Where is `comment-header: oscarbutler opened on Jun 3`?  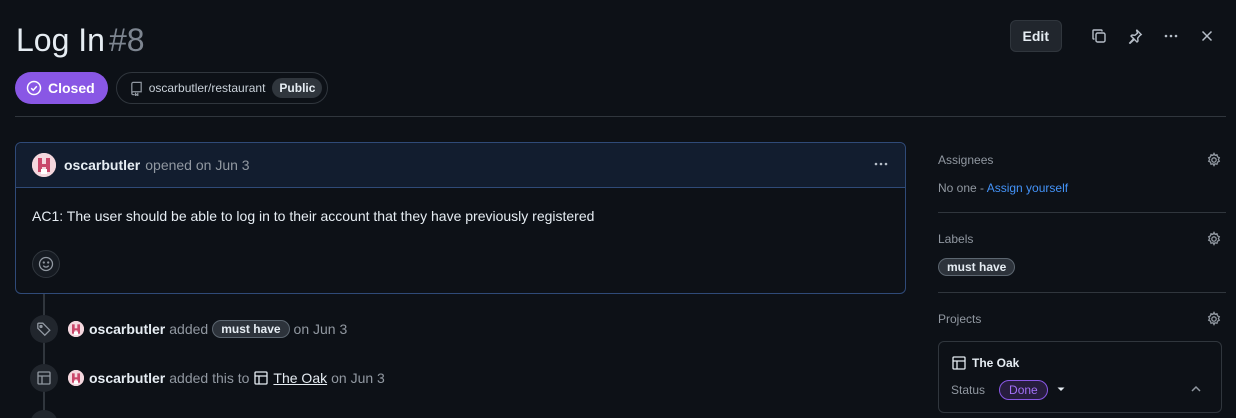
comment-header: oscarbutler opened on Jun 3 is located at coordinates (460, 165).